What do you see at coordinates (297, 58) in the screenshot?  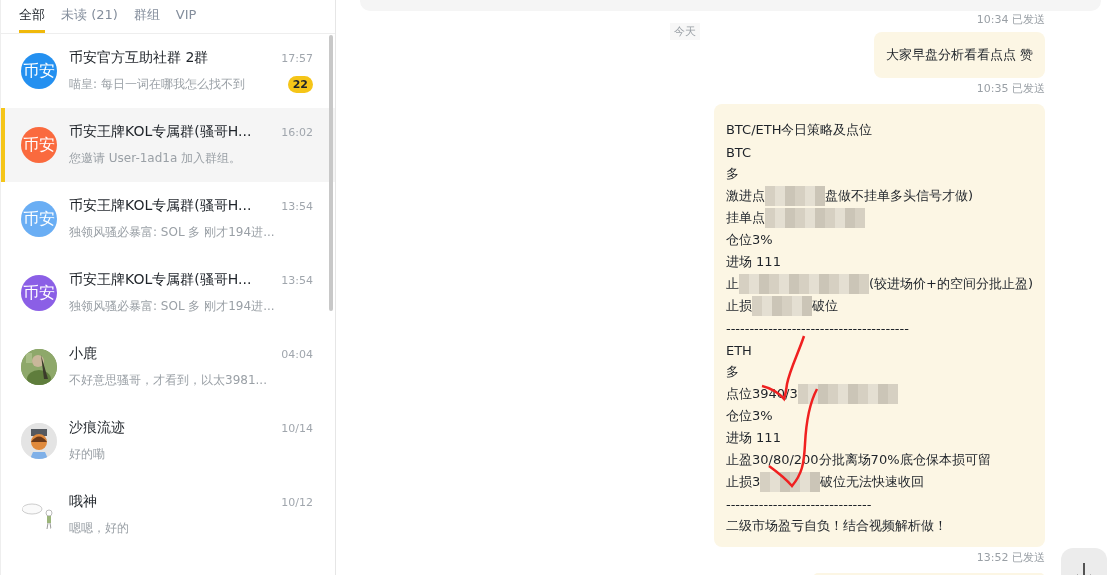 I see `chat-time: 17:57` at bounding box center [297, 58].